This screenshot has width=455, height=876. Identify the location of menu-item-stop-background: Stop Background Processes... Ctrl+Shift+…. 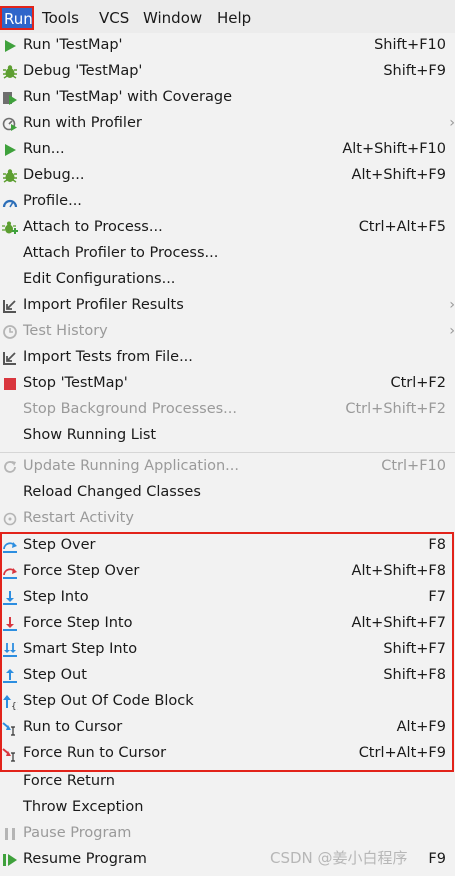
(234, 409).